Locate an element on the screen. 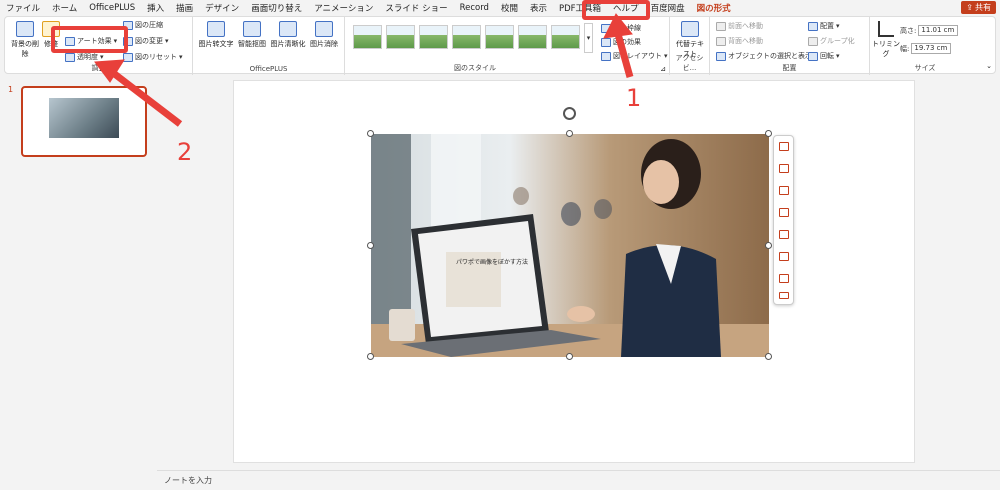 This screenshot has width=1000, height=490. share-button: ⇪ 共有 is located at coordinates (978, 7).